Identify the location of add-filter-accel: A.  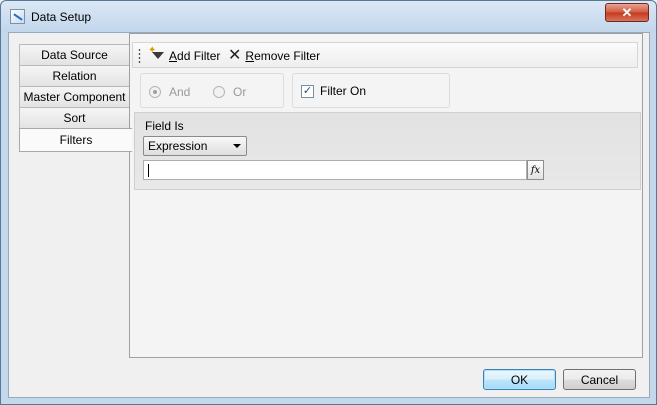
(173, 55).